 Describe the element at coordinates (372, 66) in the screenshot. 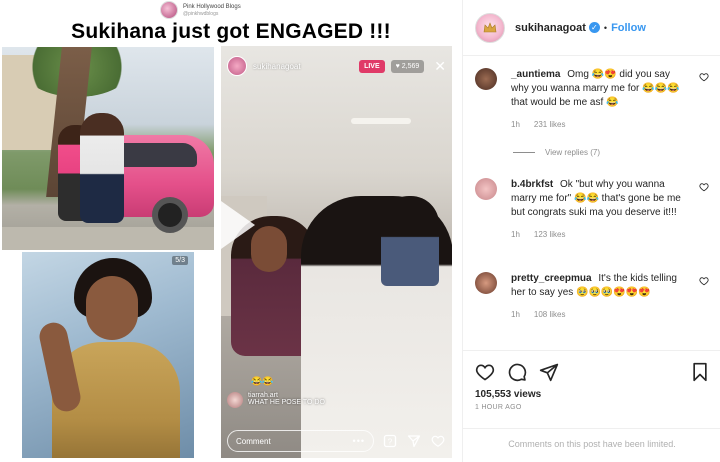

I see `live-badge: LIVE` at that location.